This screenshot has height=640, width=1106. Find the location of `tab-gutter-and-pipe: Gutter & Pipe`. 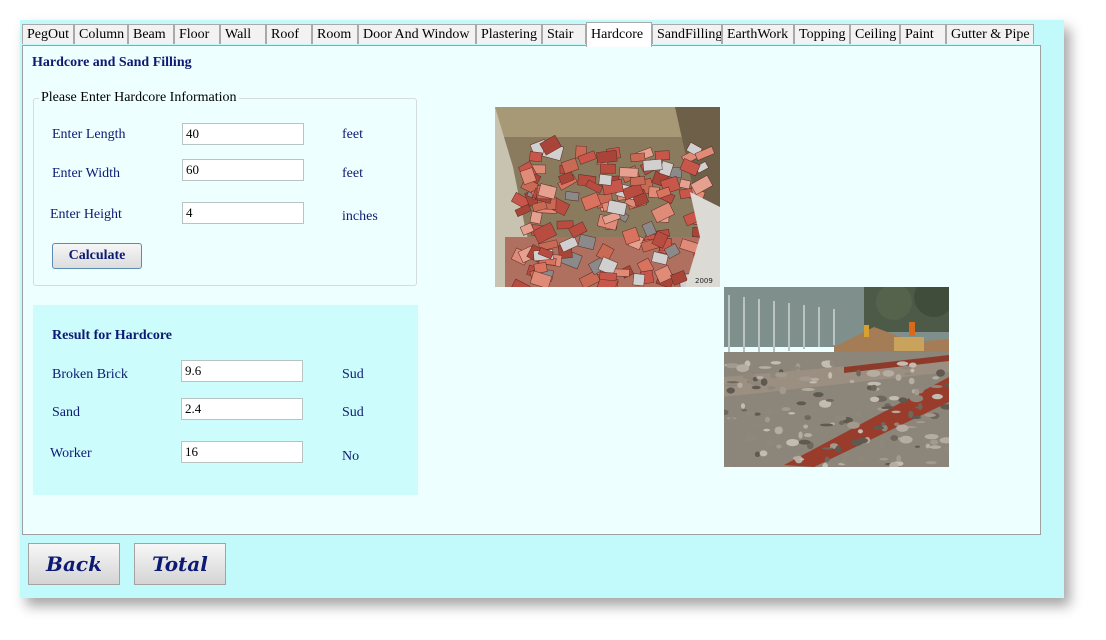

tab-gutter-and-pipe: Gutter & Pipe is located at coordinates (990, 34).